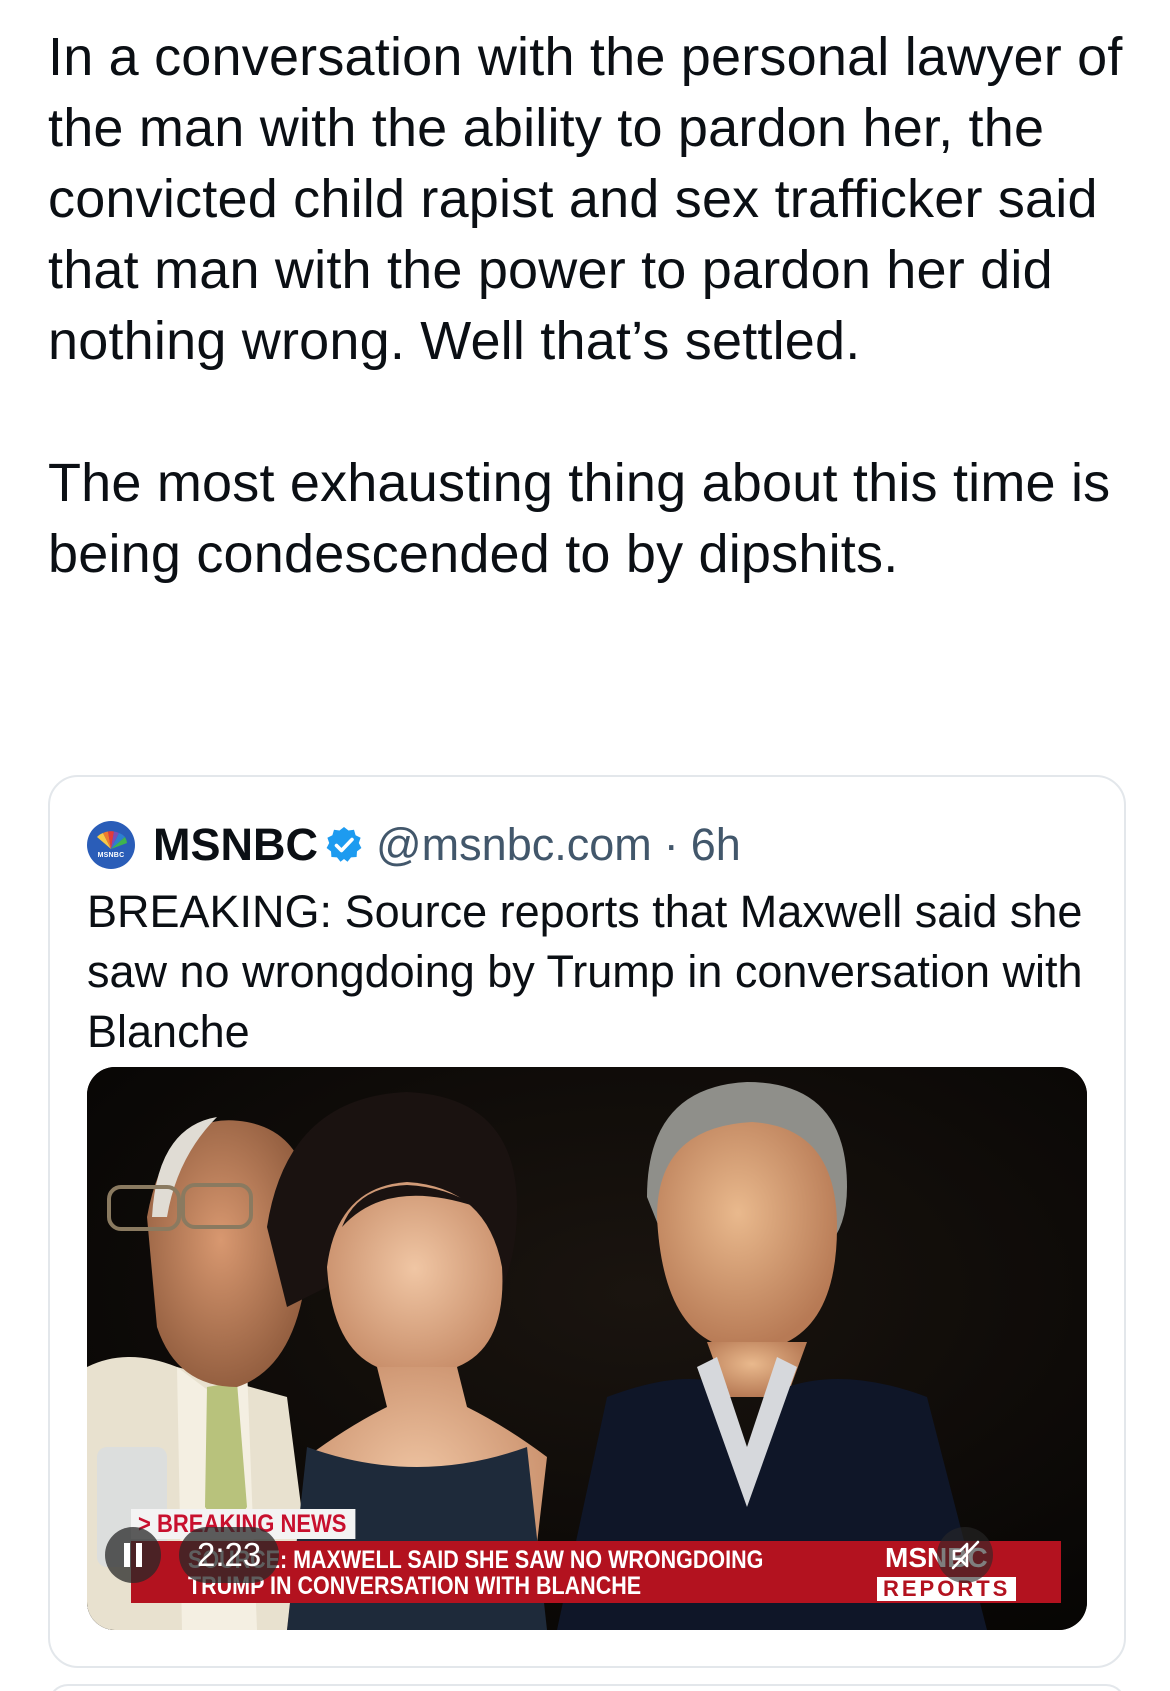 This screenshot has height=1691, width=1170. Describe the element at coordinates (139, 1555) in the screenshot. I see `pause-icon-bar` at that location.